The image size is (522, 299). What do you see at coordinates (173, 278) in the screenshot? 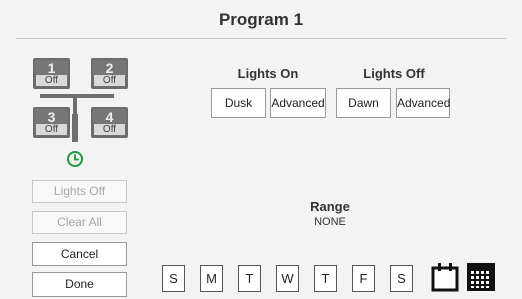
I see `day-sunday-button: S` at bounding box center [173, 278].